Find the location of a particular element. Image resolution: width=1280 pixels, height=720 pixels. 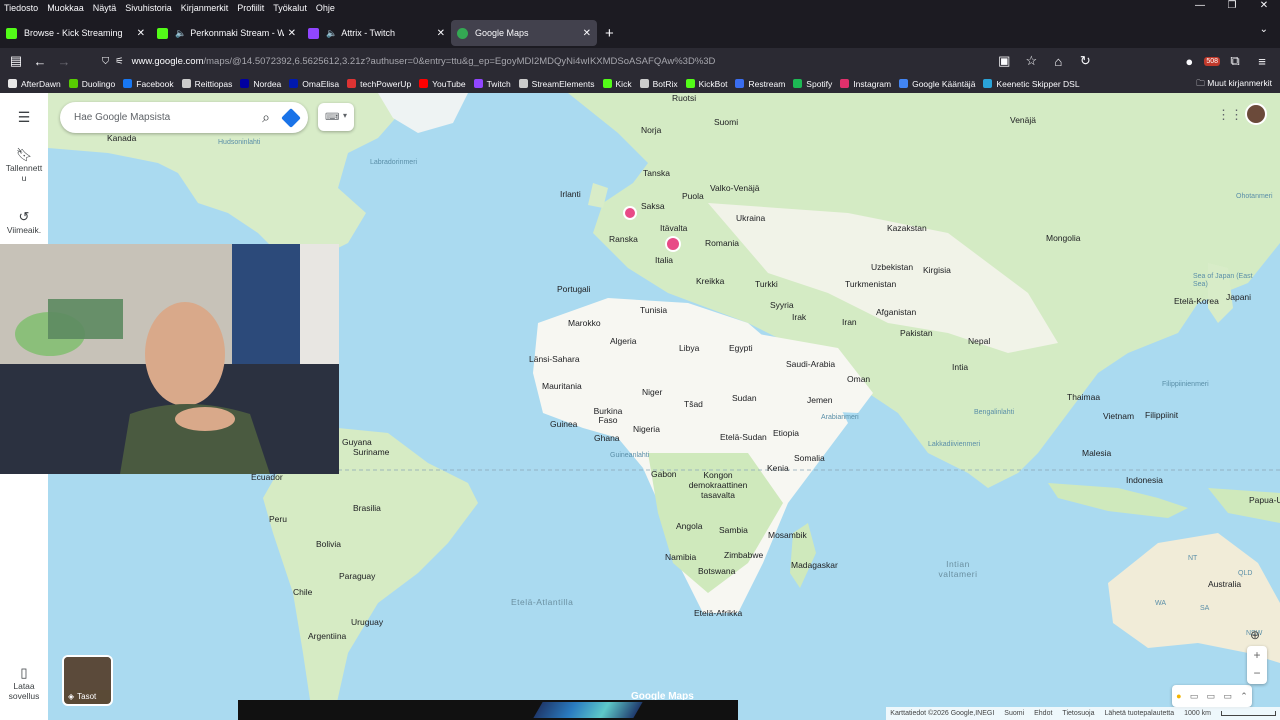

extensions-icon: ⧉ is located at coordinates (1235, 61).